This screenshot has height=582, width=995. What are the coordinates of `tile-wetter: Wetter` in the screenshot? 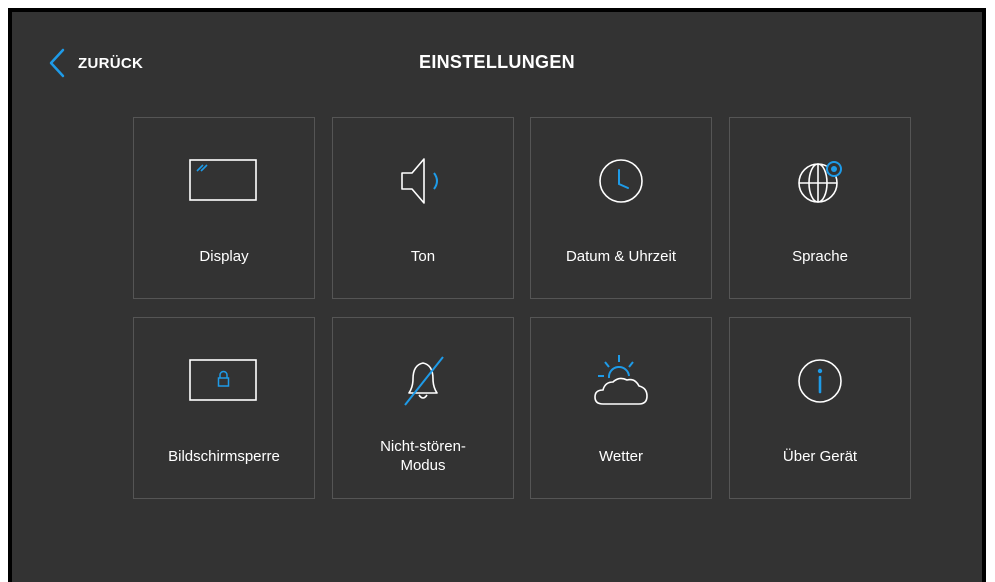 It's located at (621, 408).